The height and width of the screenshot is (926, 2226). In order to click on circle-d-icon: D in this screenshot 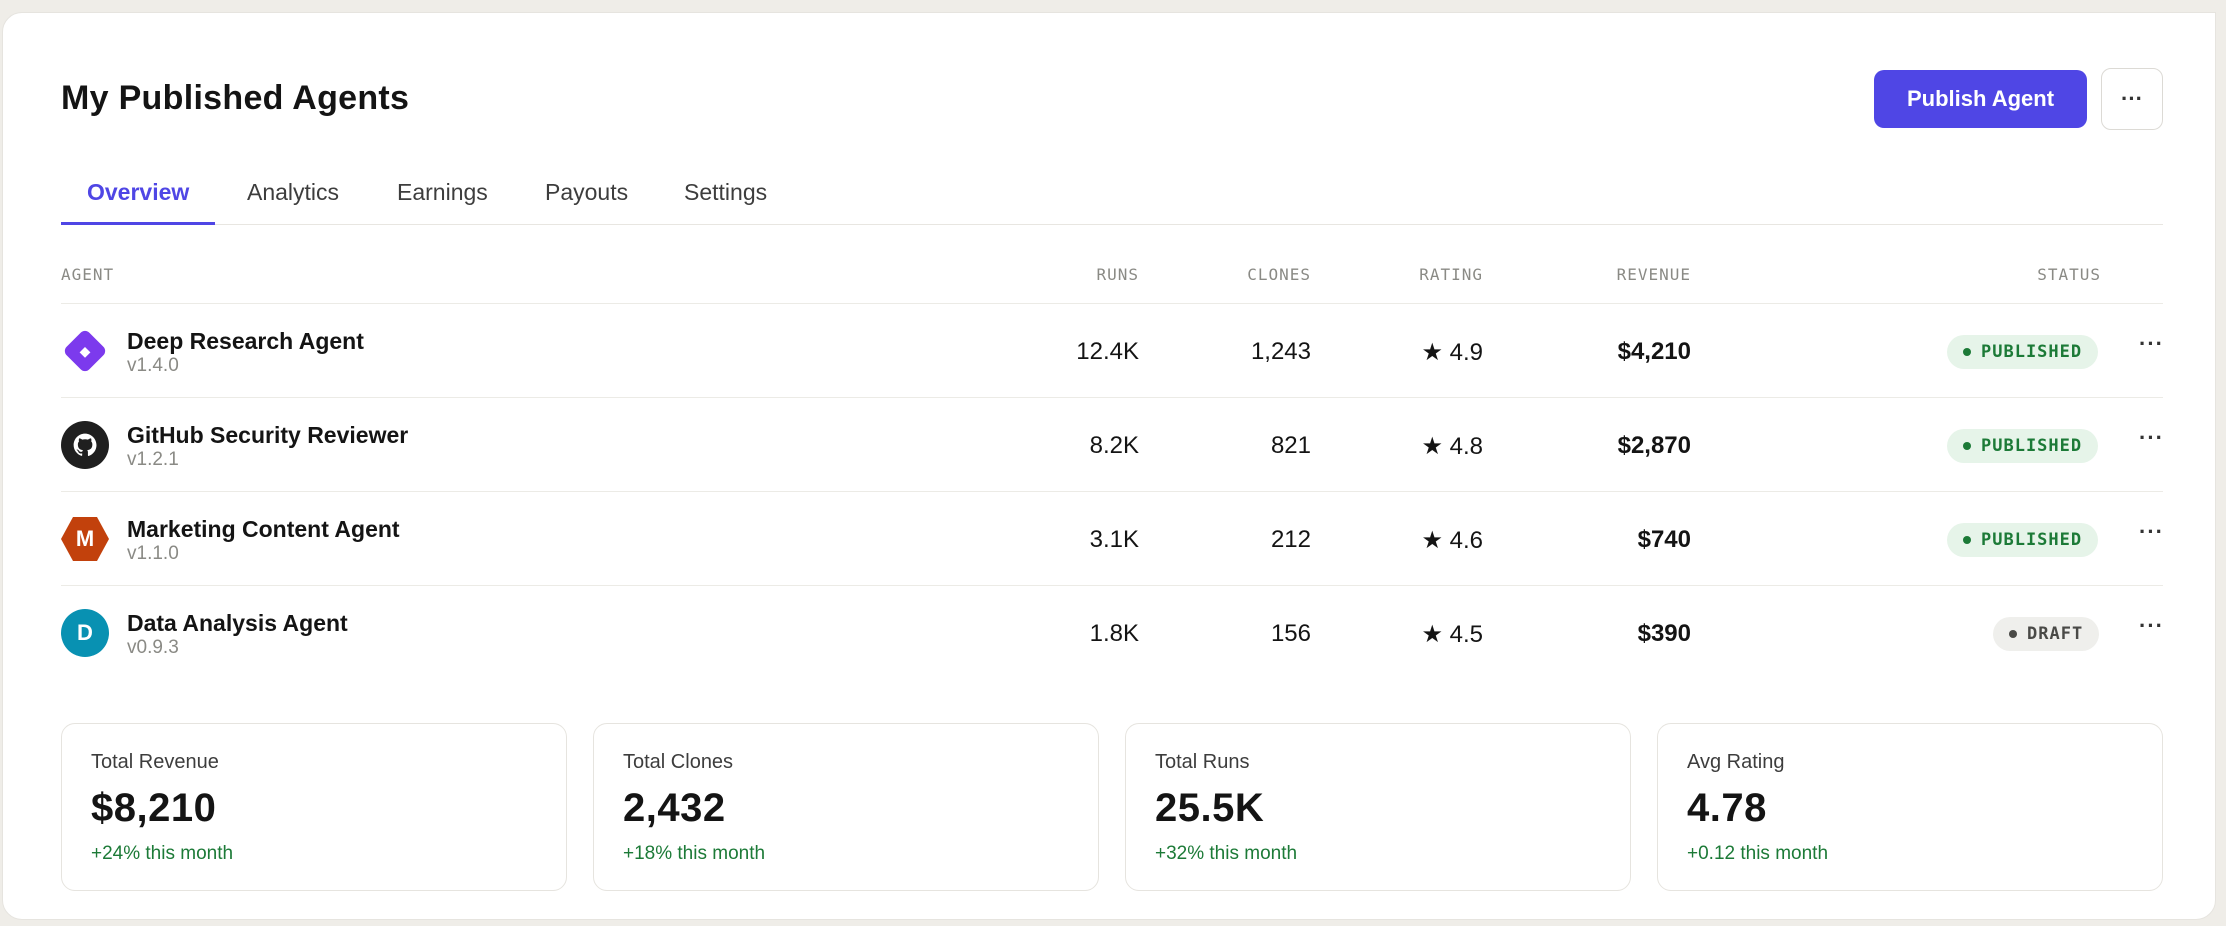, I will do `click(85, 633)`.